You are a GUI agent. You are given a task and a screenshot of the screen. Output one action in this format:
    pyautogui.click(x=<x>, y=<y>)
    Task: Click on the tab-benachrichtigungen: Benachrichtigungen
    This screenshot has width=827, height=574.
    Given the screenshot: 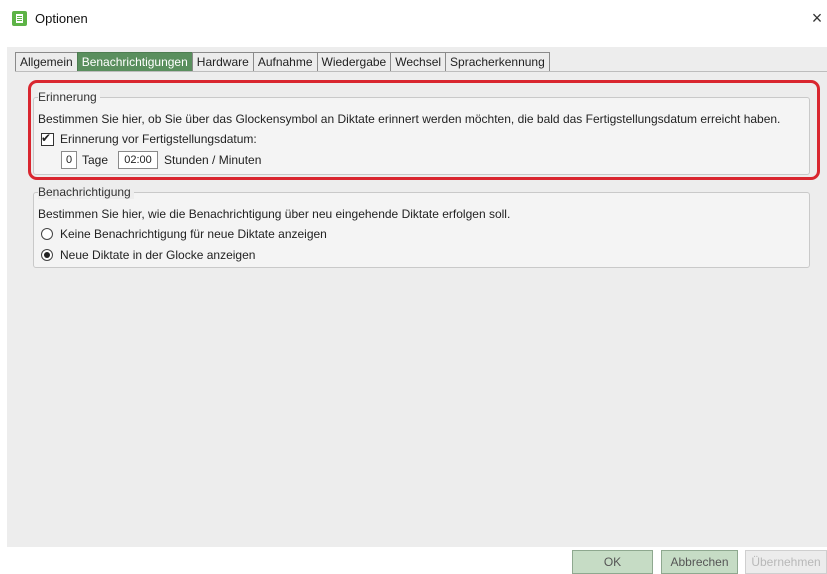 What is the action you would take?
    pyautogui.click(x=134, y=62)
    